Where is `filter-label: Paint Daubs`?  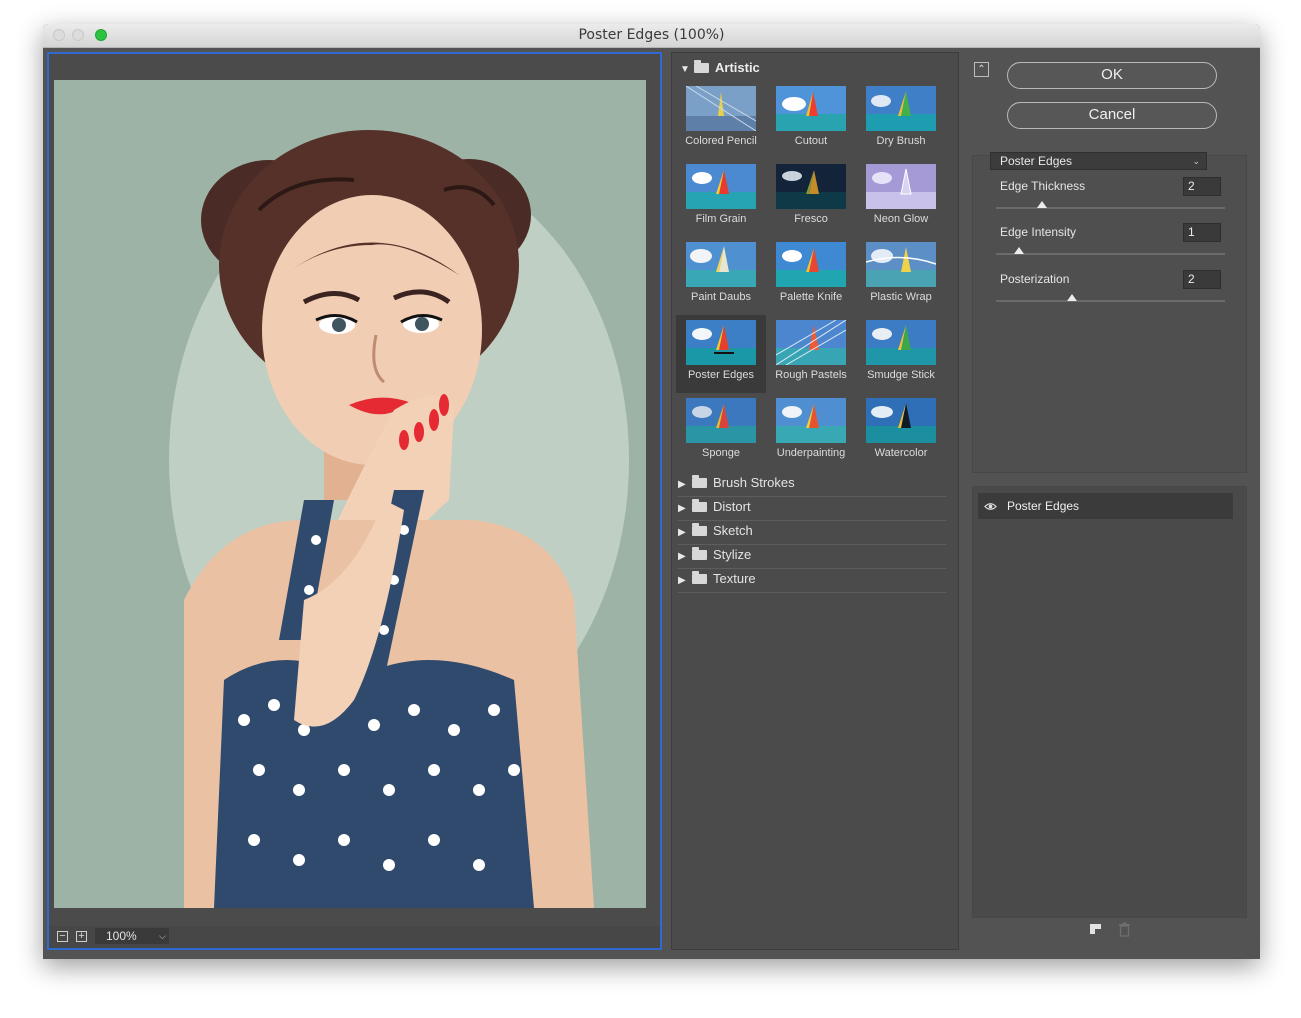 filter-label: Paint Daubs is located at coordinates (721, 297).